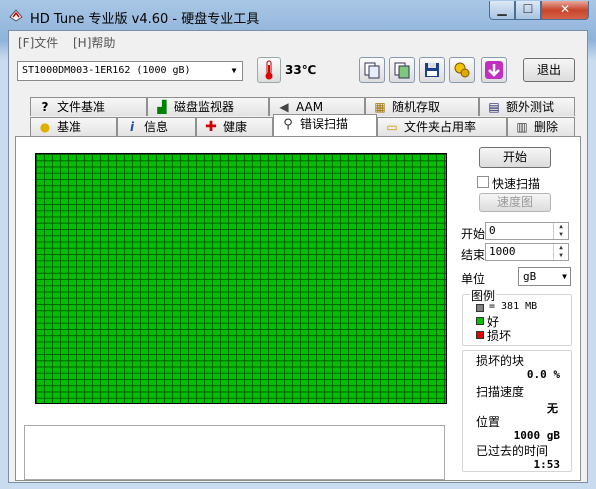 This screenshot has width=596, height=489. Describe the element at coordinates (480, 321) in the screenshot. I see `legend-good-swatch` at that location.